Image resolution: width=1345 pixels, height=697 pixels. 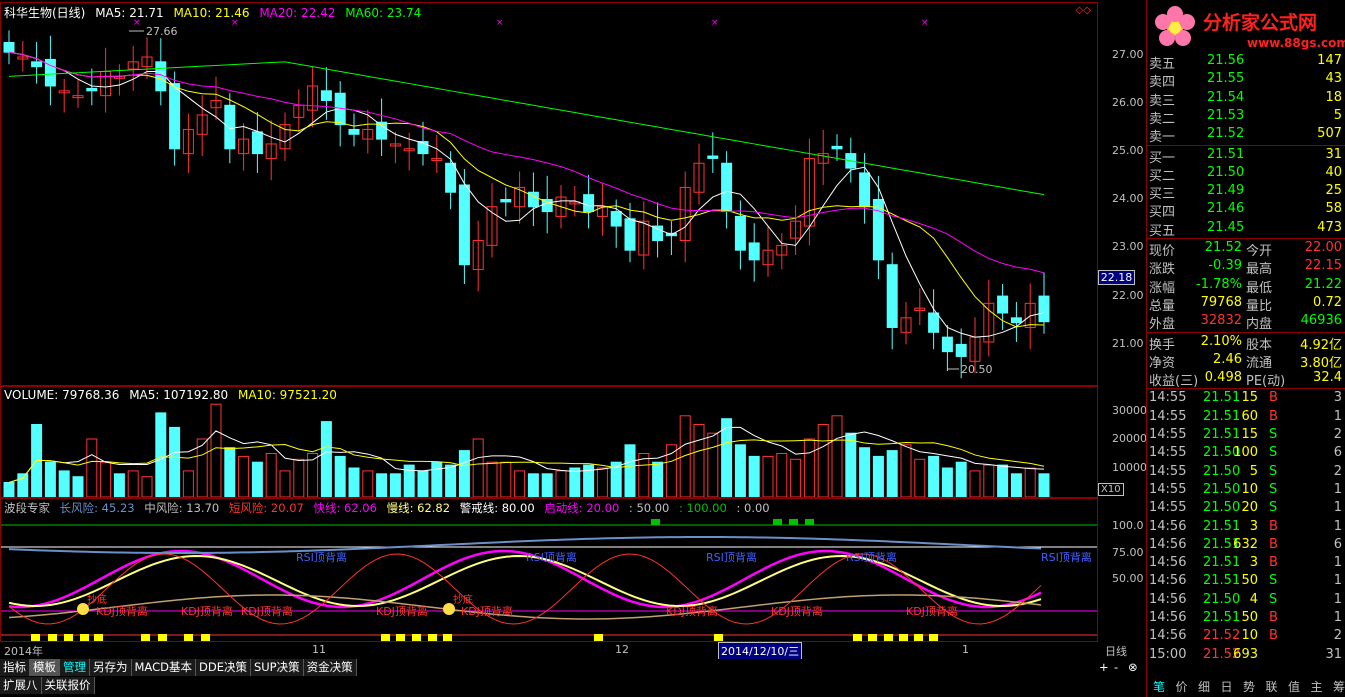 What do you see at coordinates (1246, 545) in the screenshot?
I see `tick-row: 14:56 21.51 632 B 6` at bounding box center [1246, 545].